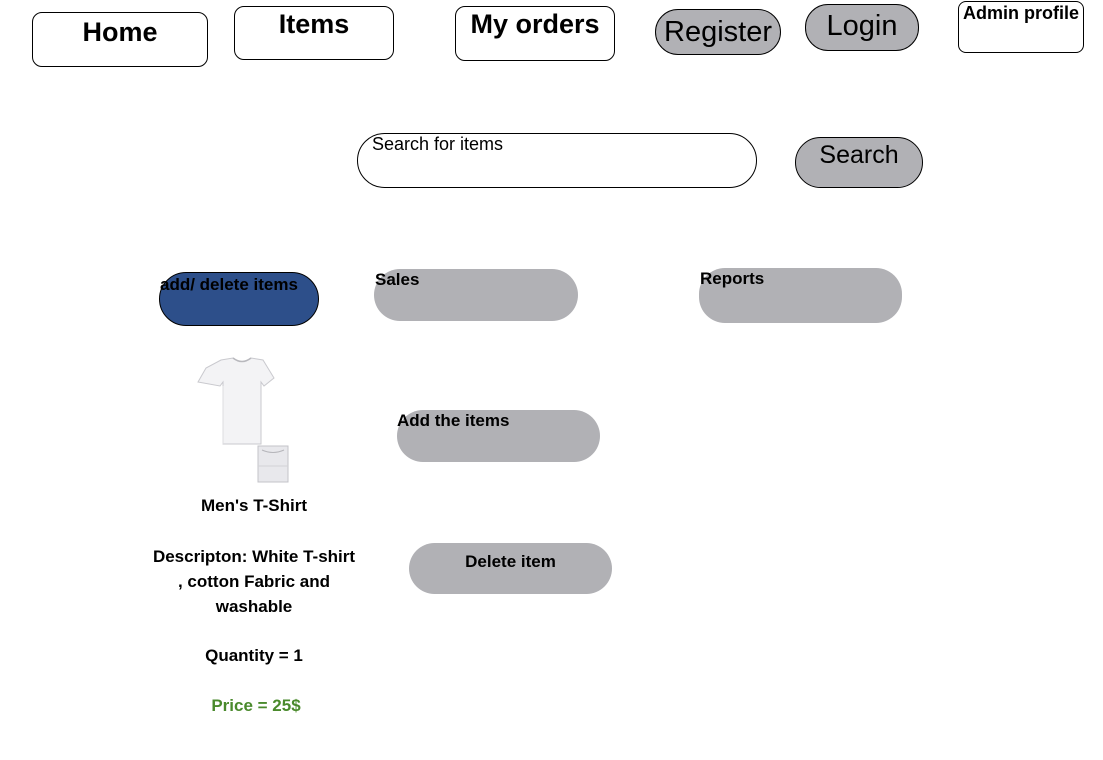  I want to click on nav-admin-profile-label: Admin profile, so click(1021, 13).